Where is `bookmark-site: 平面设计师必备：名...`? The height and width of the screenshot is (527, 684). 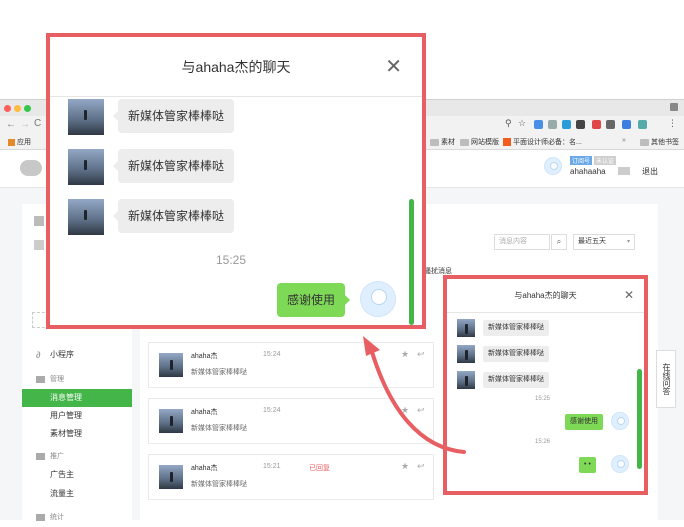 bookmark-site: 平面设计师必备：名... is located at coordinates (542, 142).